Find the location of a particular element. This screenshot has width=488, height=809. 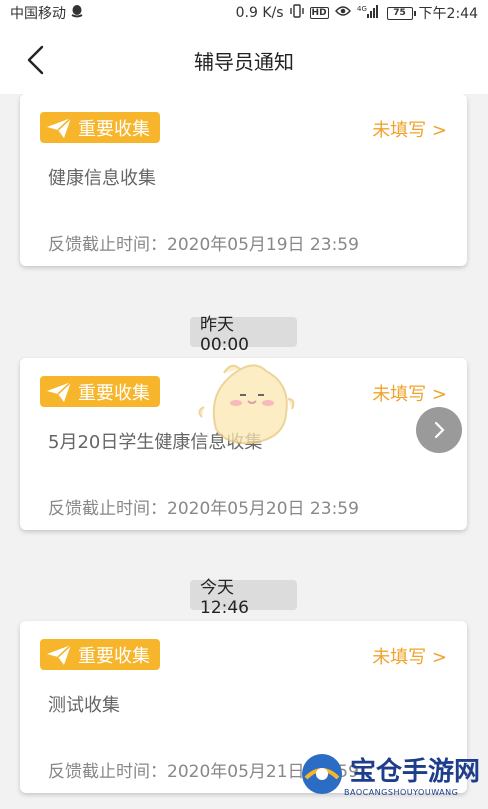

status-bar: 中国移动 0.9 K/s HD 4G 75 下午2:44 is located at coordinates (244, 13).